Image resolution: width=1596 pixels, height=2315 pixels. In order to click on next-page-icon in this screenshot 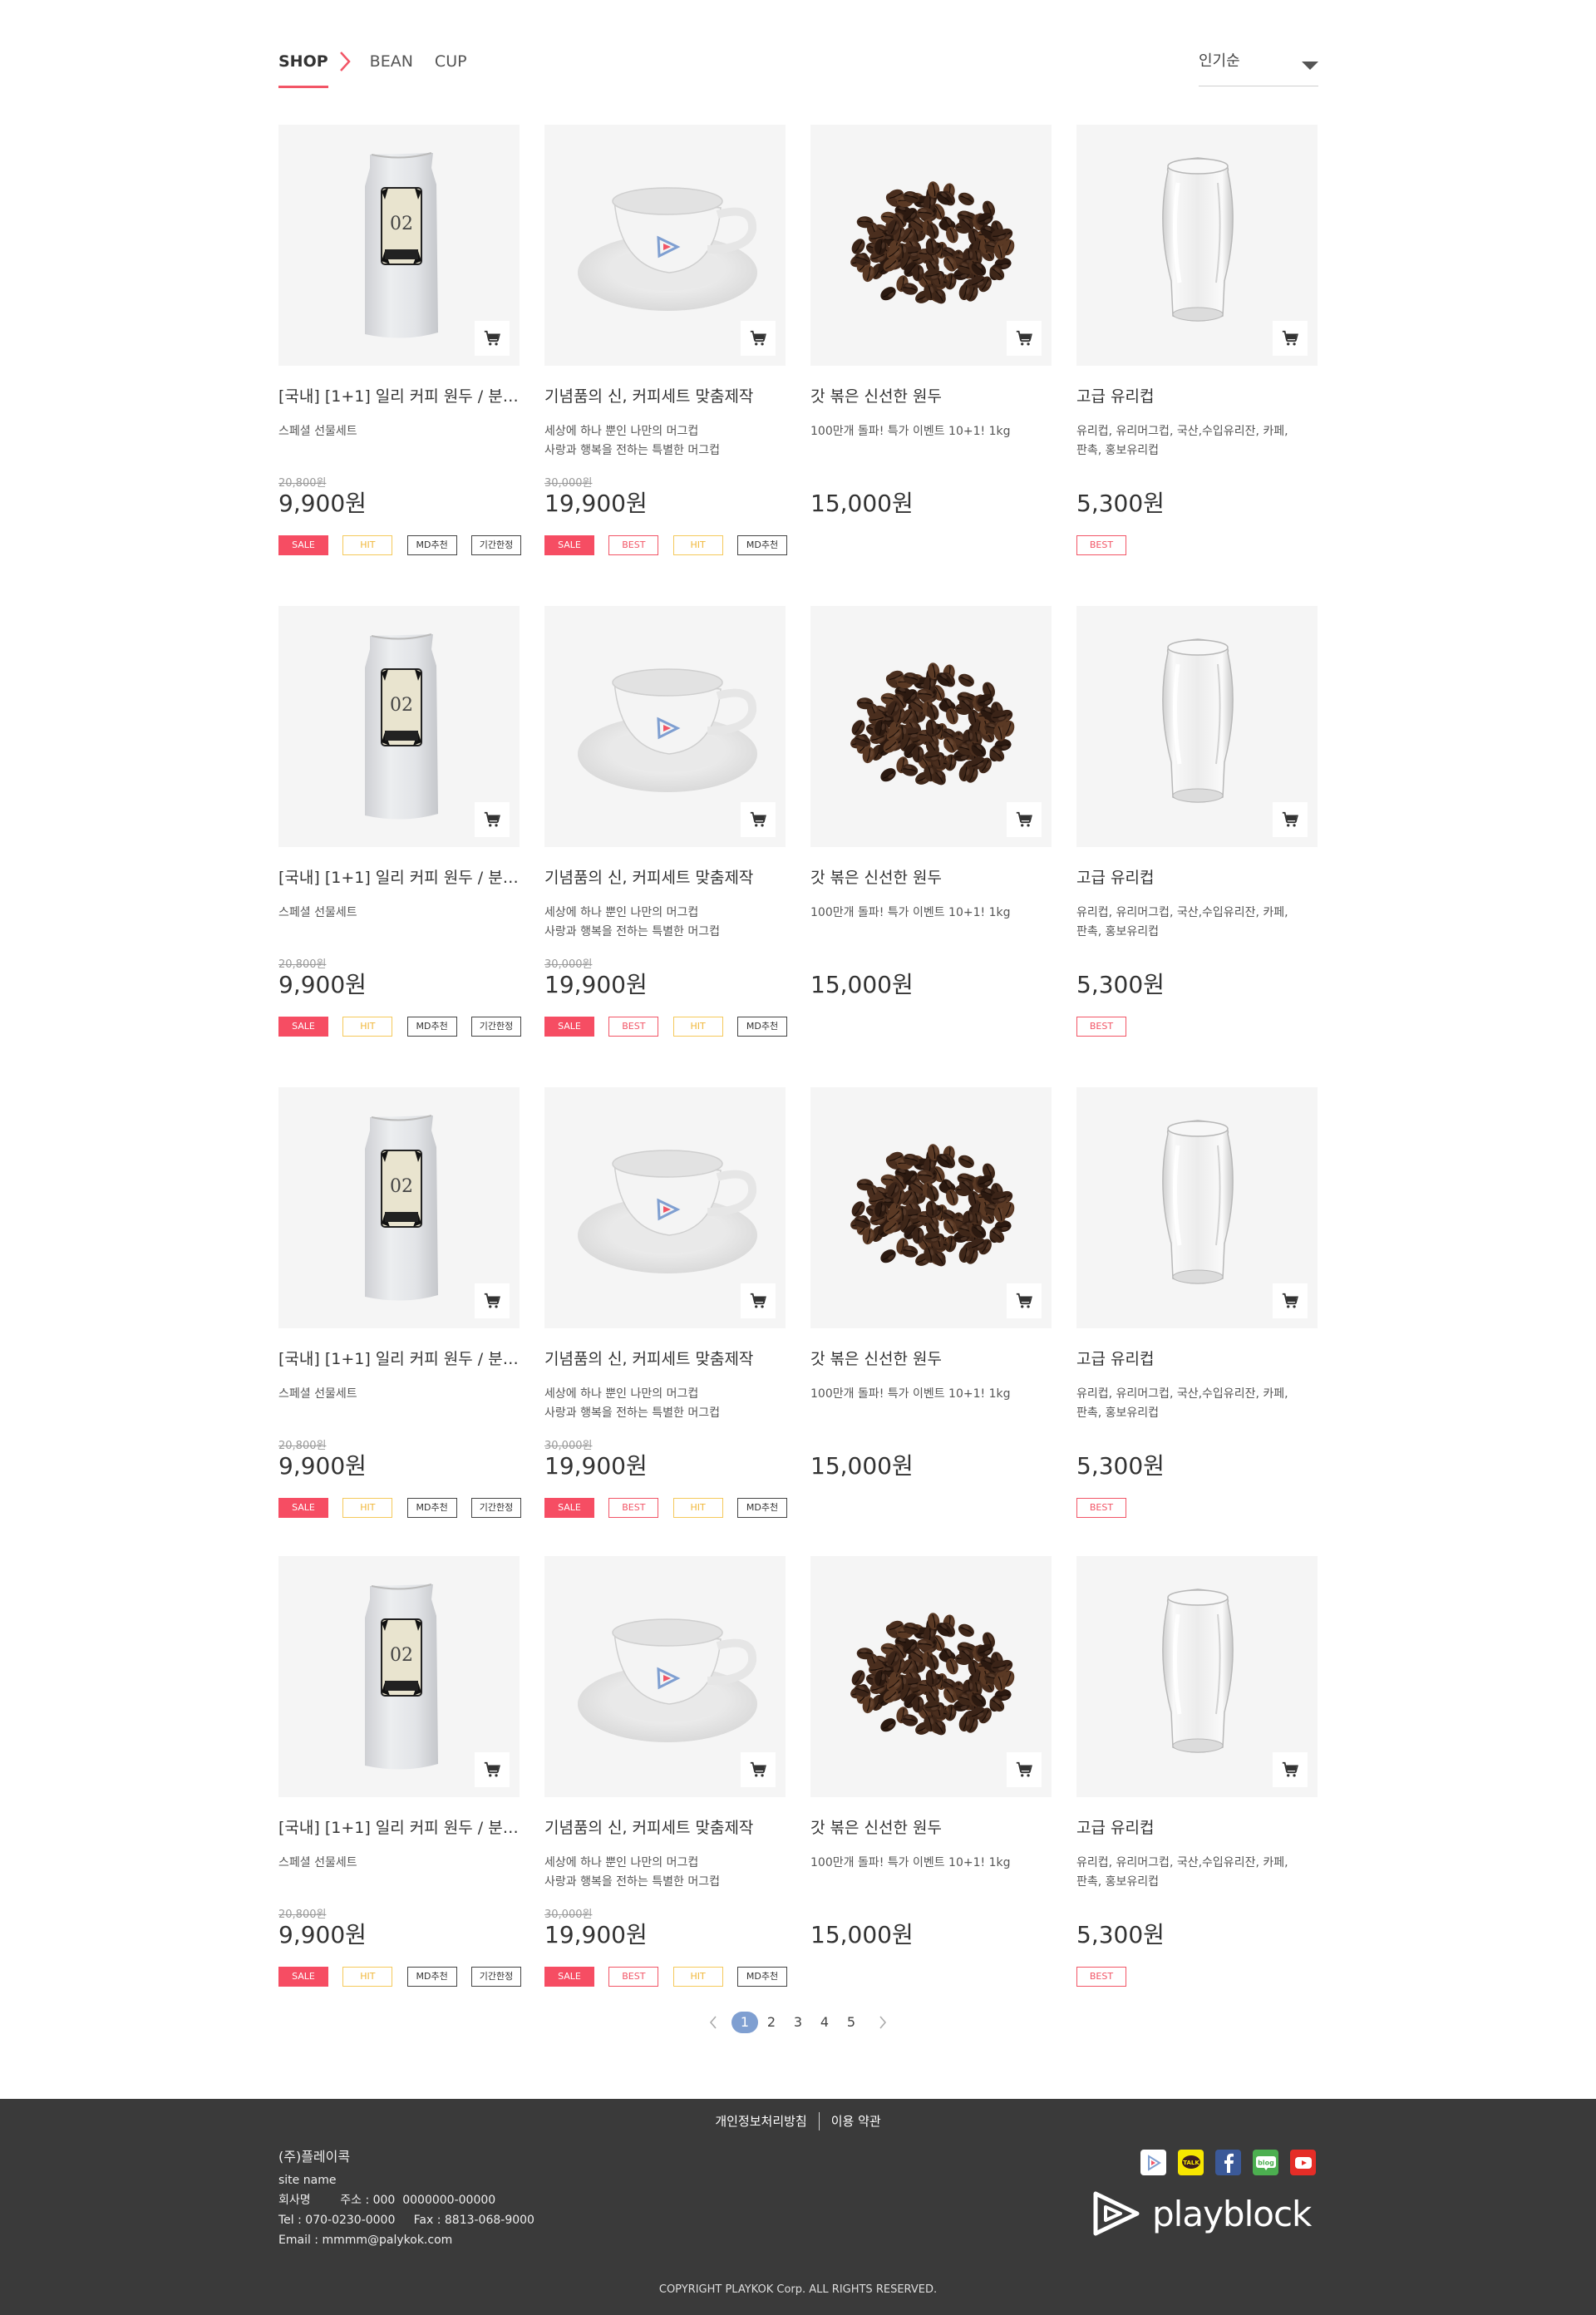, I will do `click(883, 2023)`.